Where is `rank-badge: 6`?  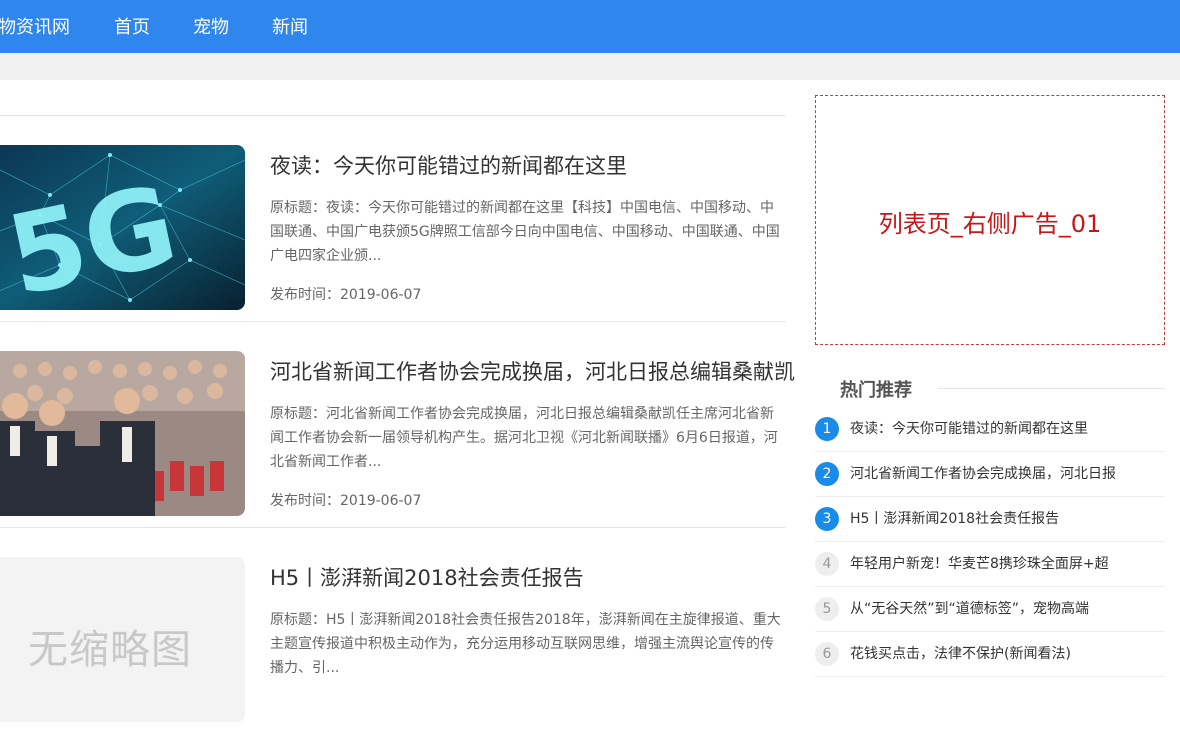
rank-badge: 6 is located at coordinates (827, 654).